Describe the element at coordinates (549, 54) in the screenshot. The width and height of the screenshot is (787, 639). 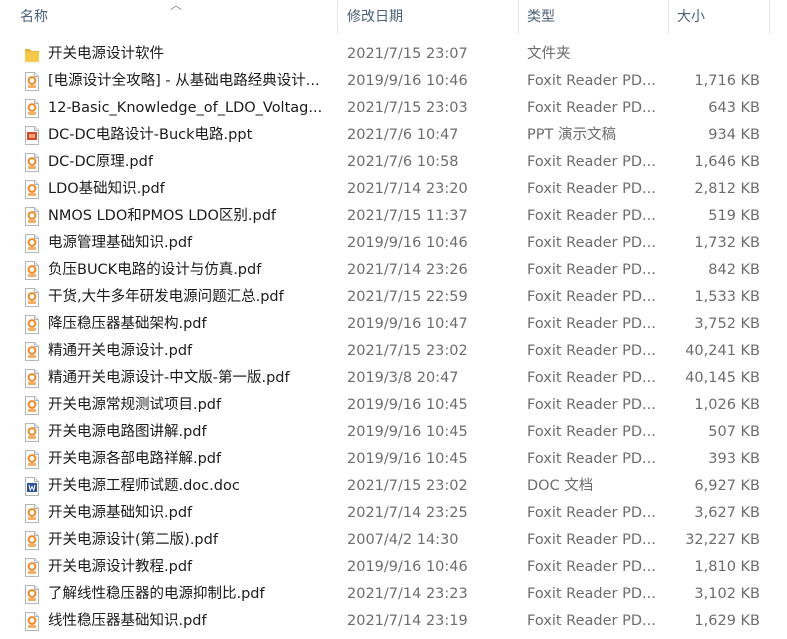
I see `file-type: 文件夹` at that location.